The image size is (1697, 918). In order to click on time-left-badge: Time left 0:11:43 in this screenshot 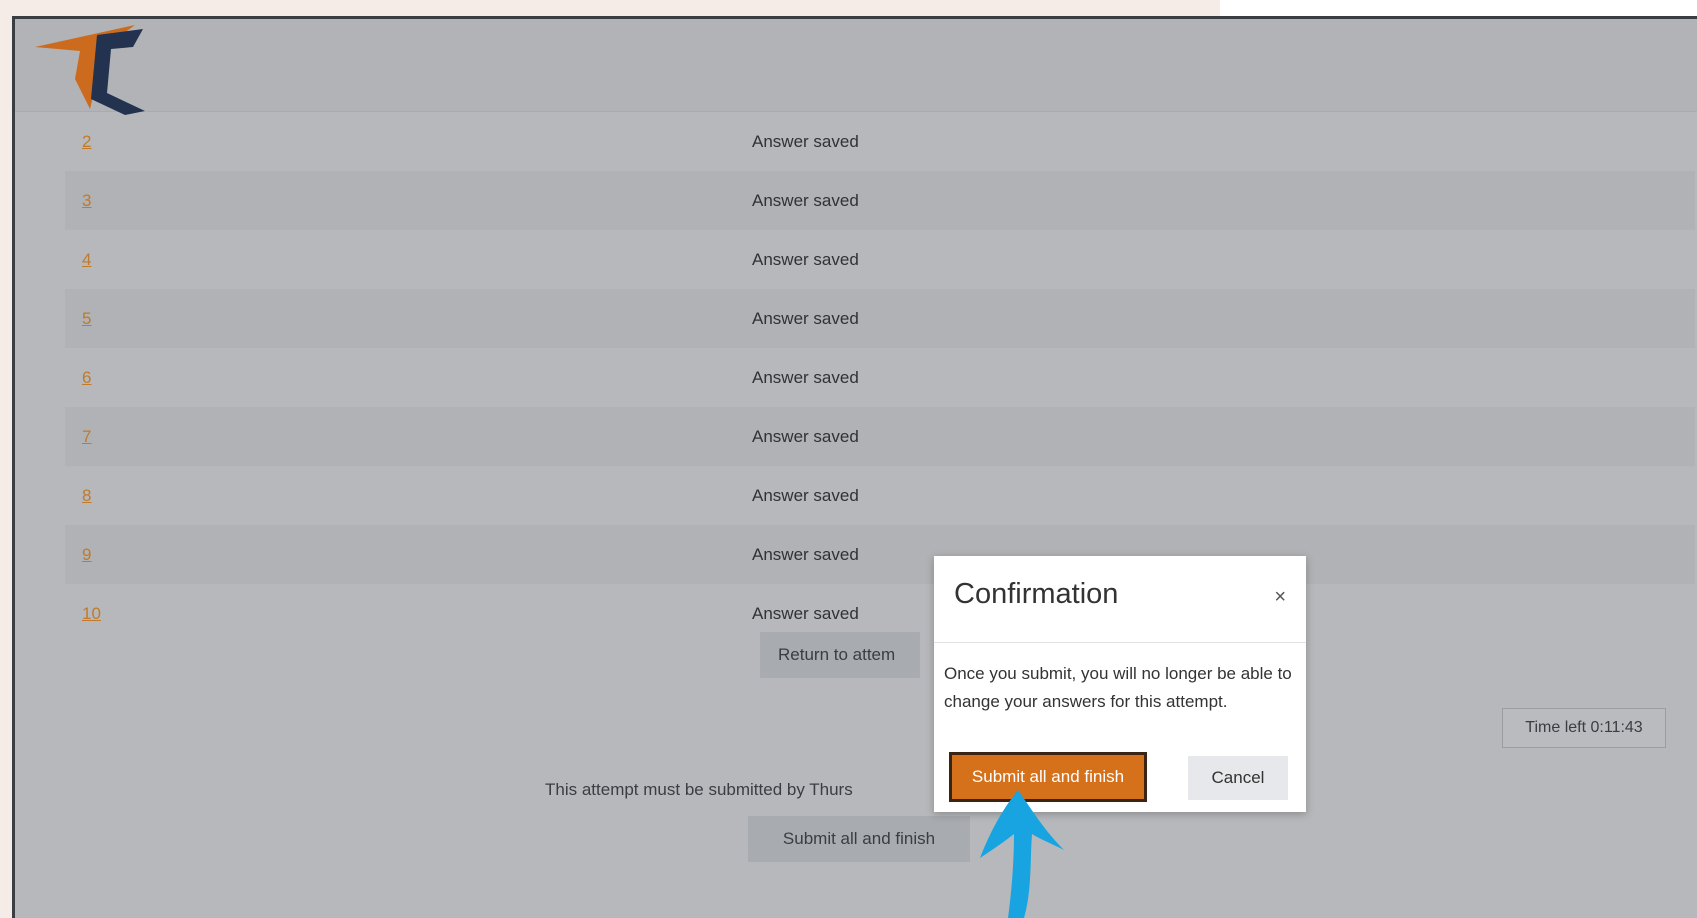, I will do `click(1584, 728)`.